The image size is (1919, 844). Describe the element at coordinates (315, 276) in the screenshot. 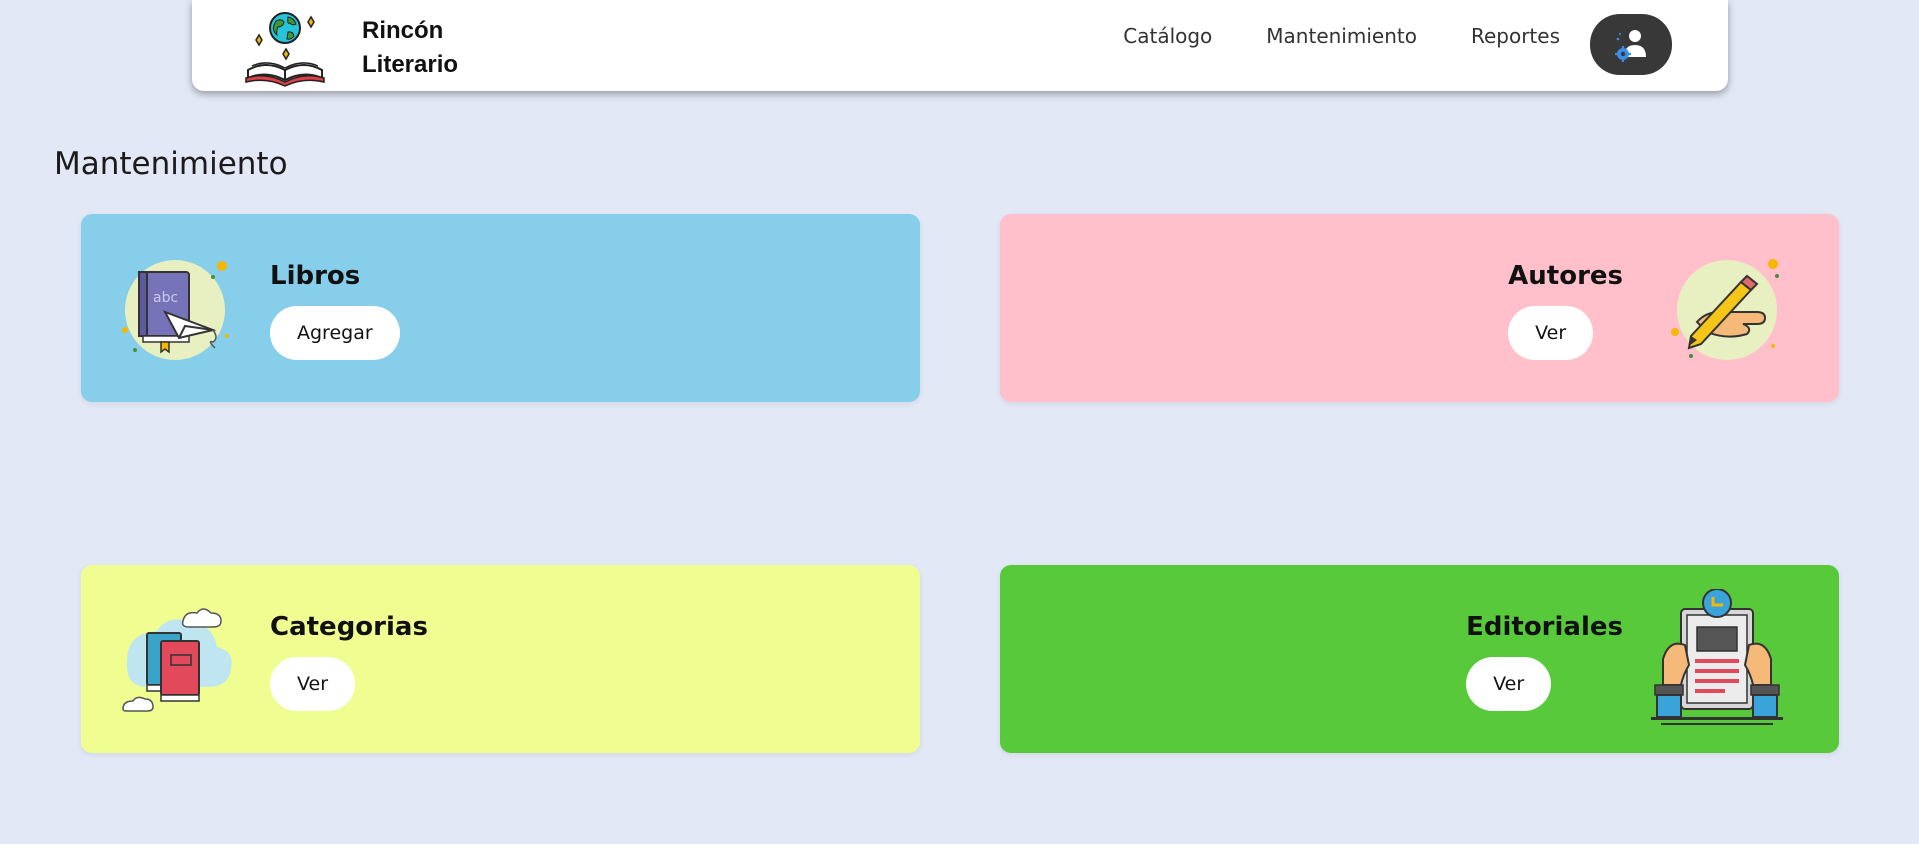

I see `card-title-libros: Libros` at that location.